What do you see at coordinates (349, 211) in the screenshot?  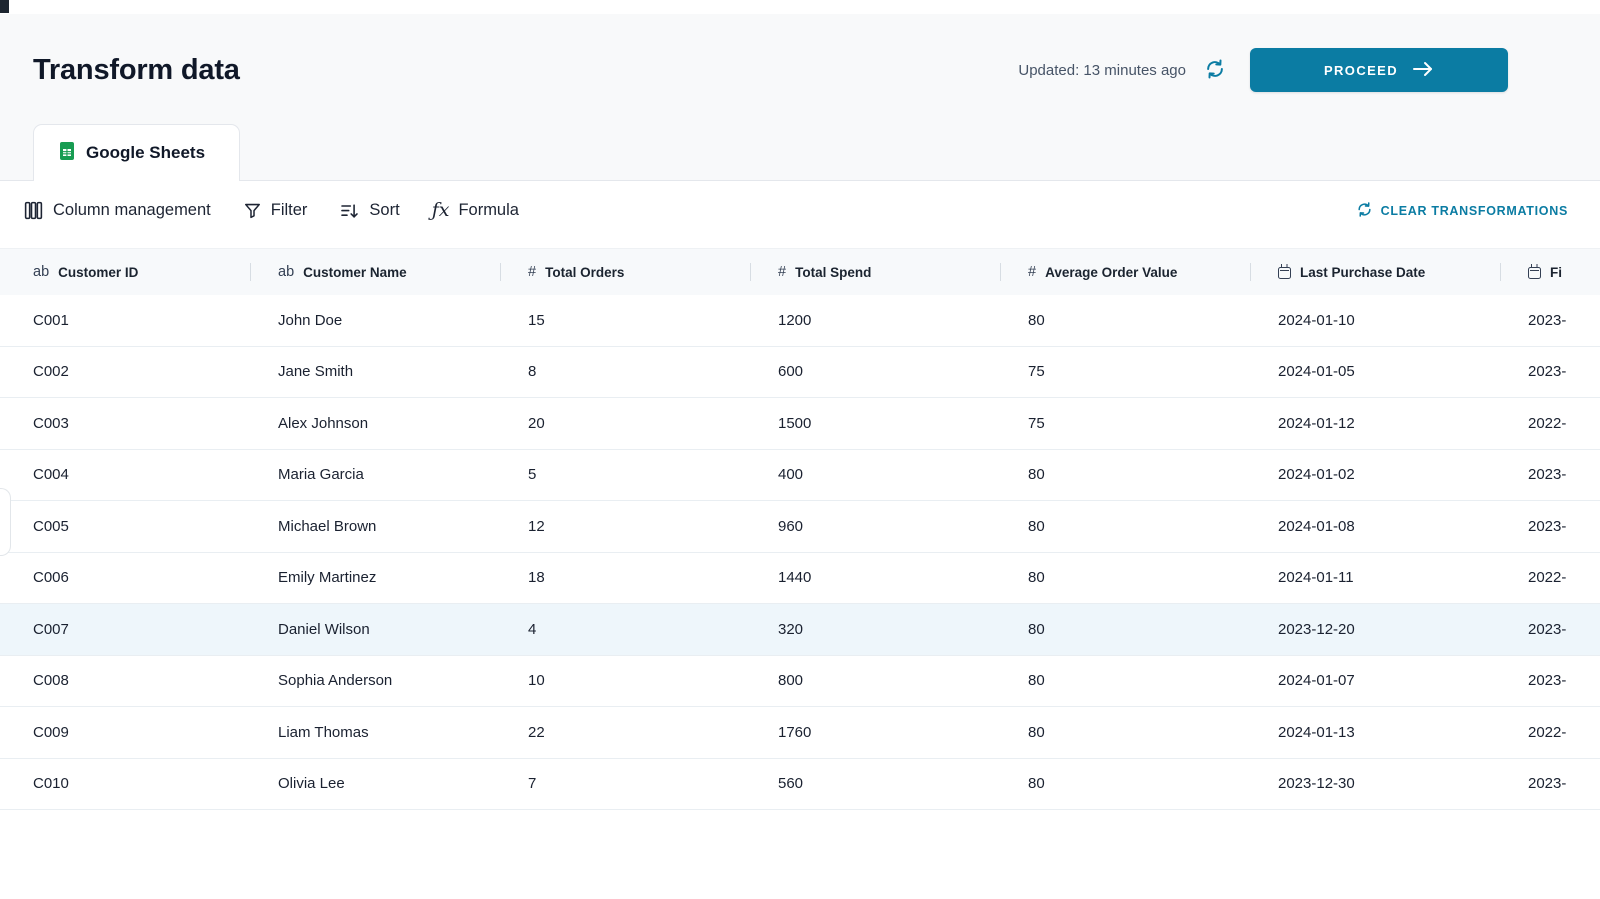 I see `sort-icon` at bounding box center [349, 211].